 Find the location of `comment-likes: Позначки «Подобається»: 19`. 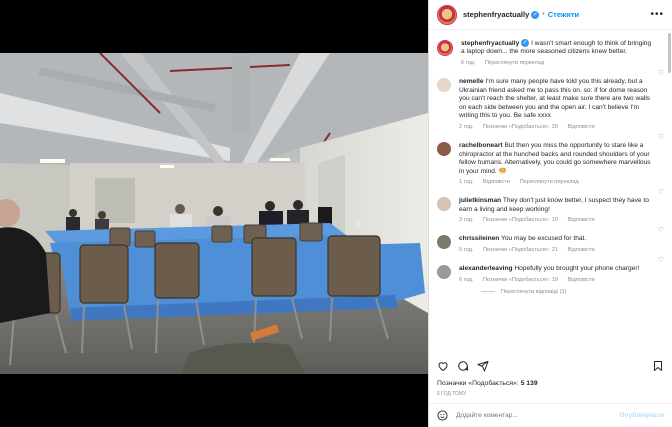

comment-likes: Позначки «Подобається»: 19 is located at coordinates (520, 280).